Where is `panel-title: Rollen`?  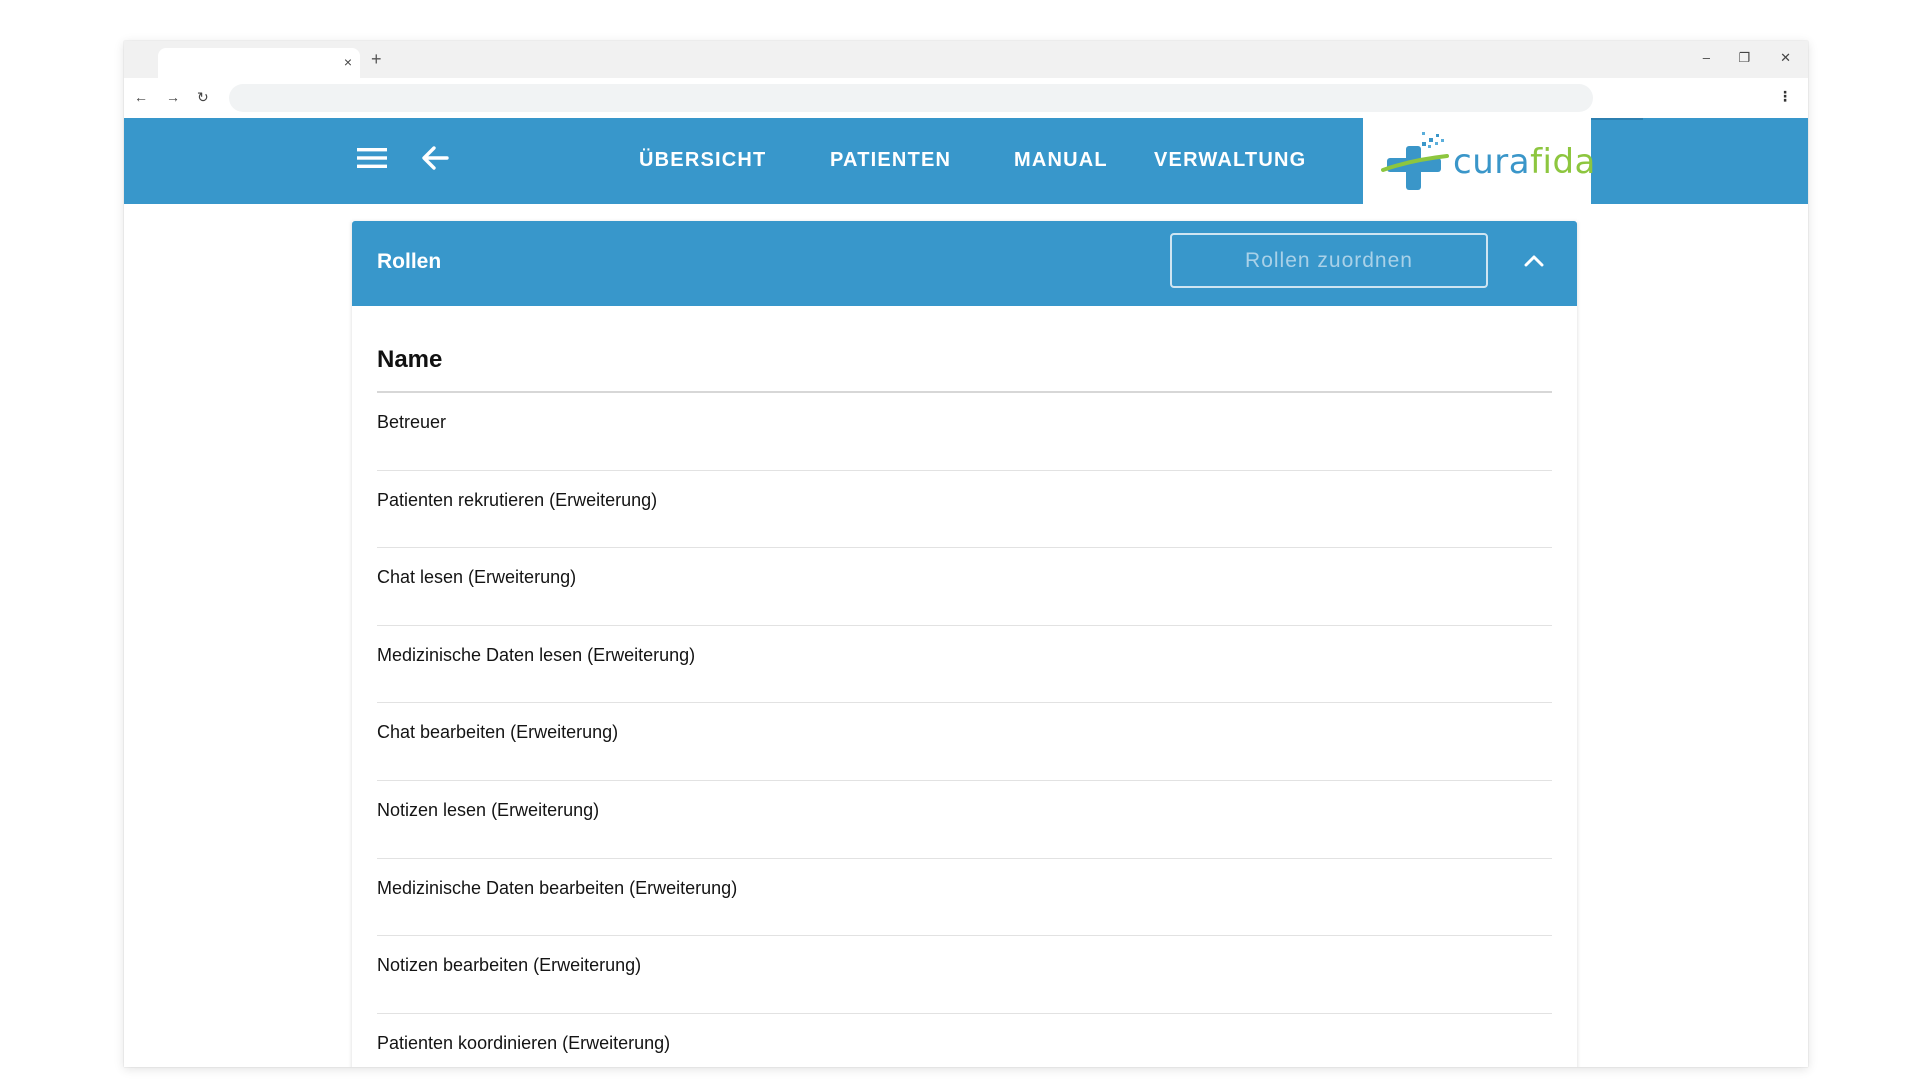
panel-title: Rollen is located at coordinates (409, 261).